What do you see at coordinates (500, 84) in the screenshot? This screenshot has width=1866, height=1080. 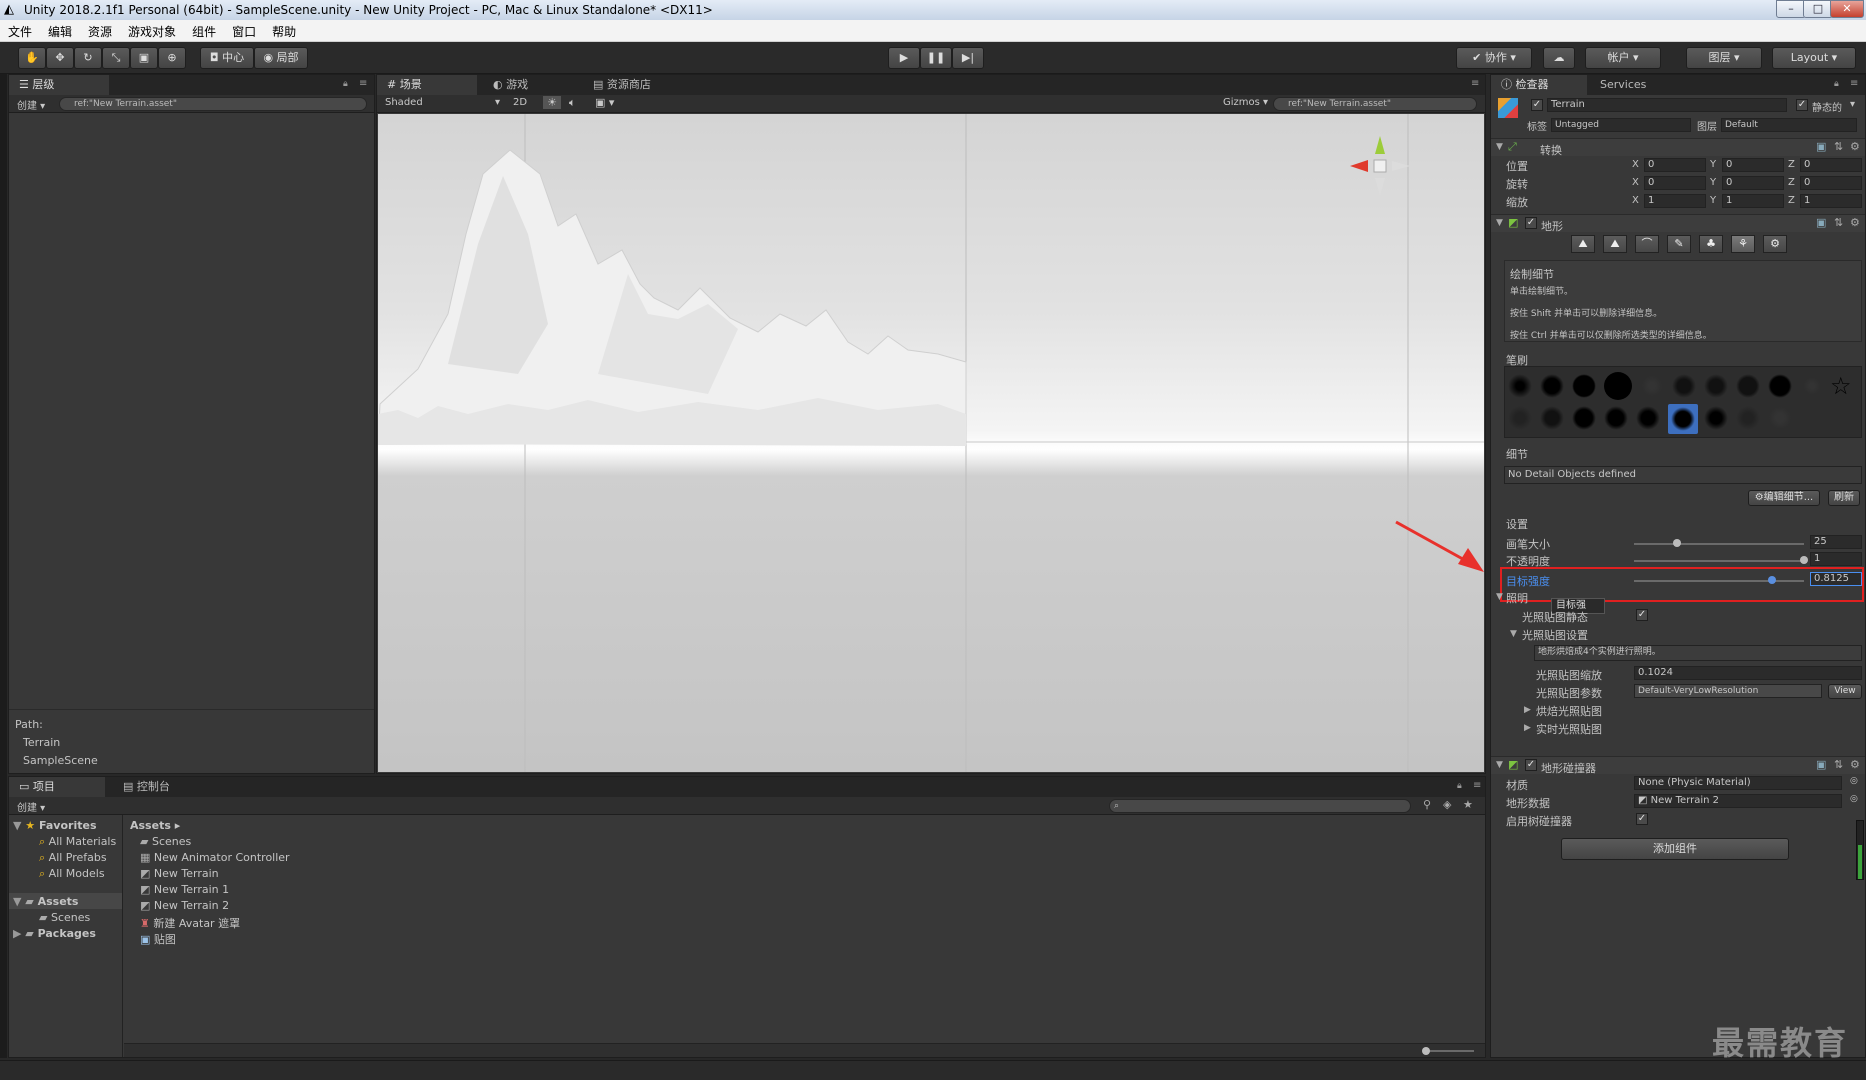 I see `pacman-icon: ◐` at bounding box center [500, 84].